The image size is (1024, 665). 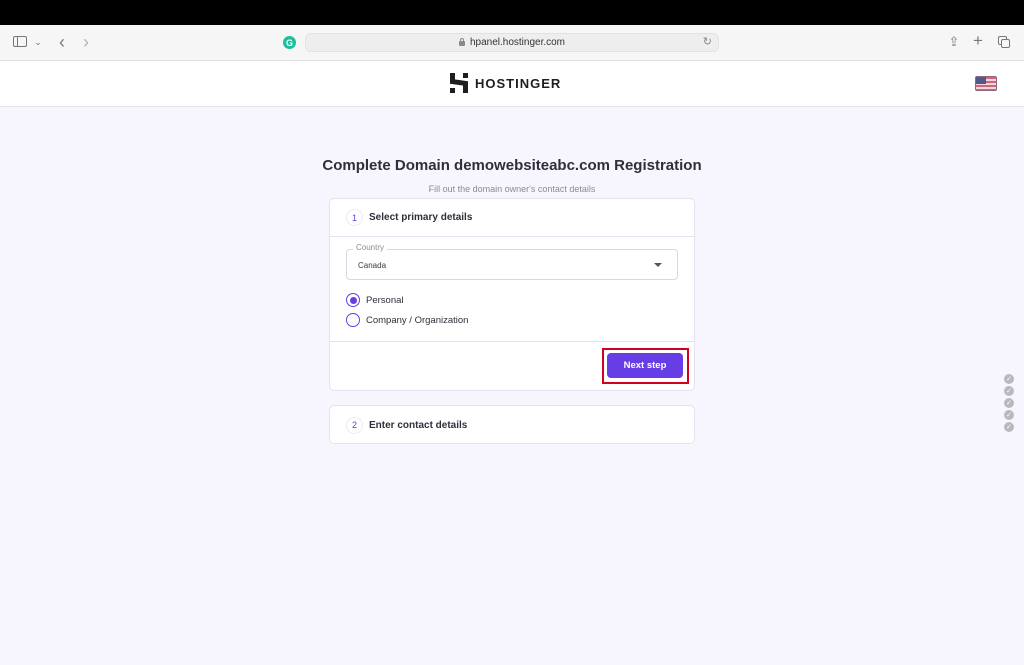 What do you see at coordinates (353, 320) in the screenshot?
I see `radio-button` at bounding box center [353, 320].